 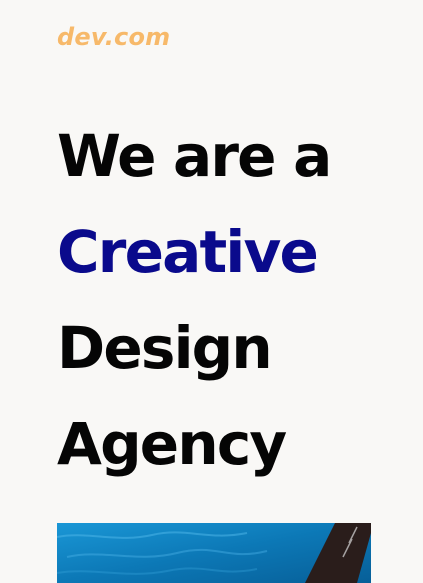 I want to click on hero-line-3: Design, so click(x=165, y=348).